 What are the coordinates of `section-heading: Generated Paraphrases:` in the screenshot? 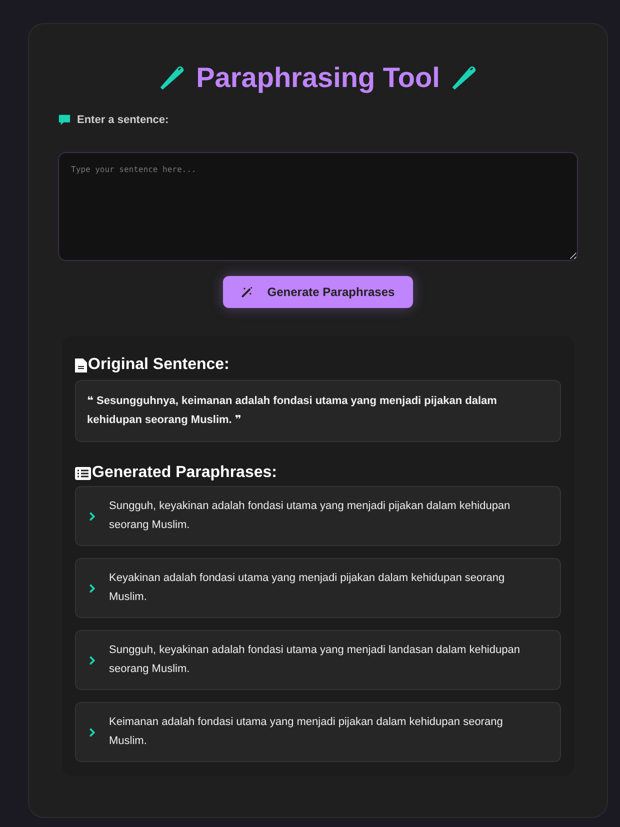 It's located at (184, 473).